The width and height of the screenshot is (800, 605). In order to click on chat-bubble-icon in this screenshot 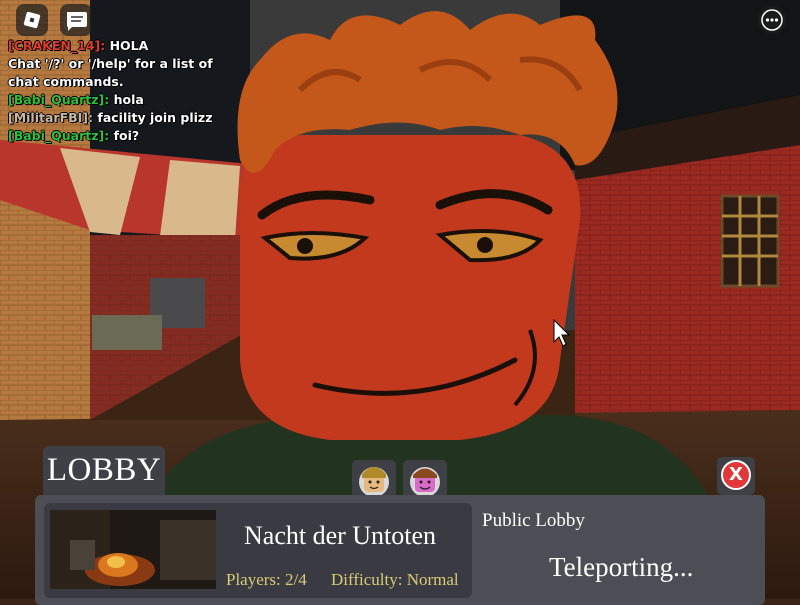, I will do `click(77, 21)`.